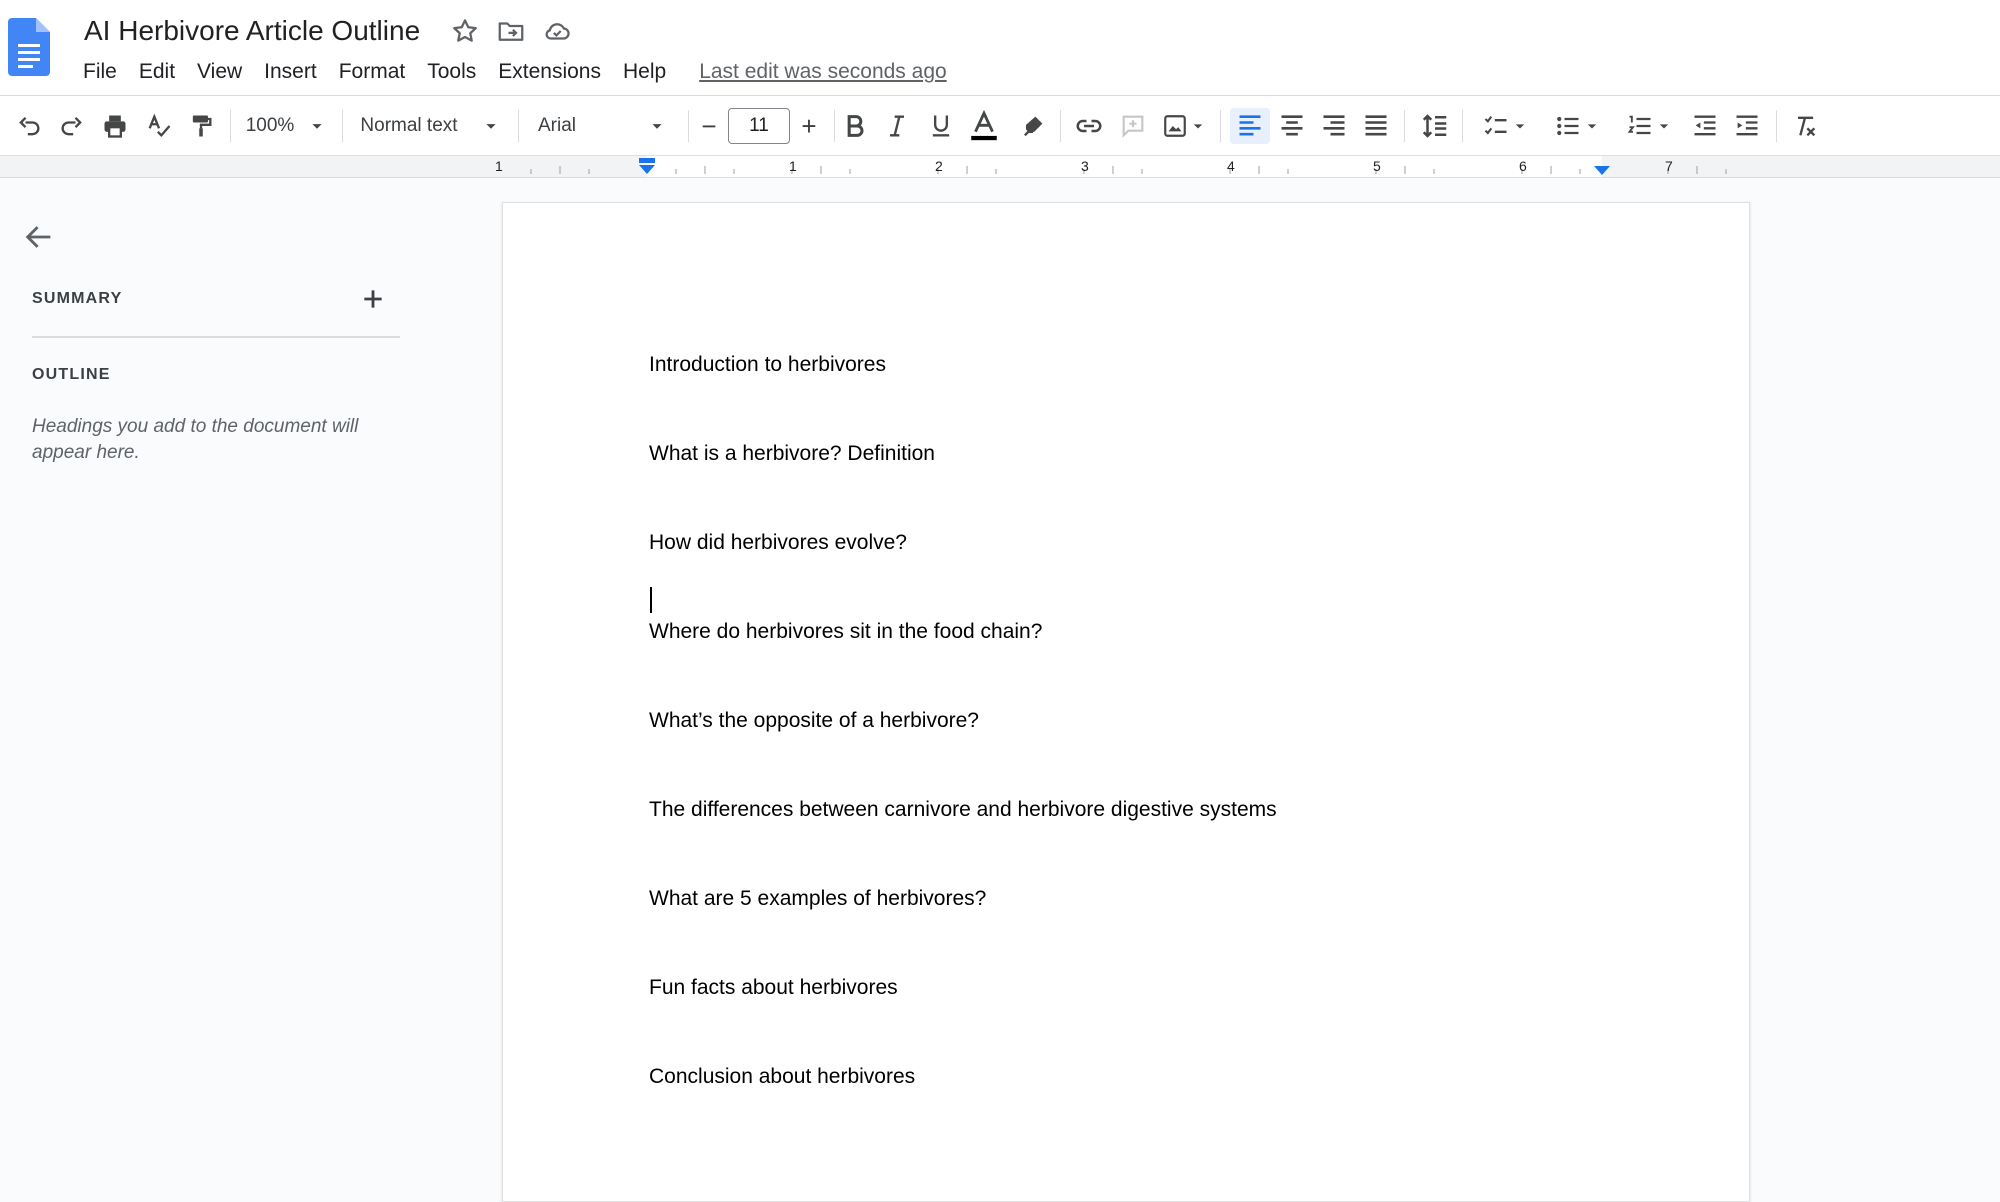  Describe the element at coordinates (77, 298) in the screenshot. I see `summary-heading: SUMMARY` at that location.